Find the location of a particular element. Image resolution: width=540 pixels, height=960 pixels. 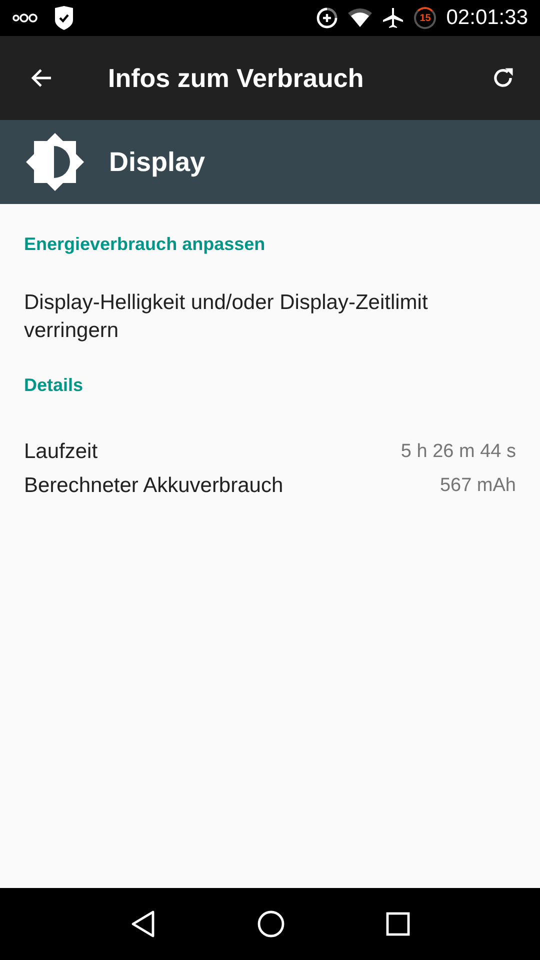

wifi-icon is located at coordinates (360, 18).